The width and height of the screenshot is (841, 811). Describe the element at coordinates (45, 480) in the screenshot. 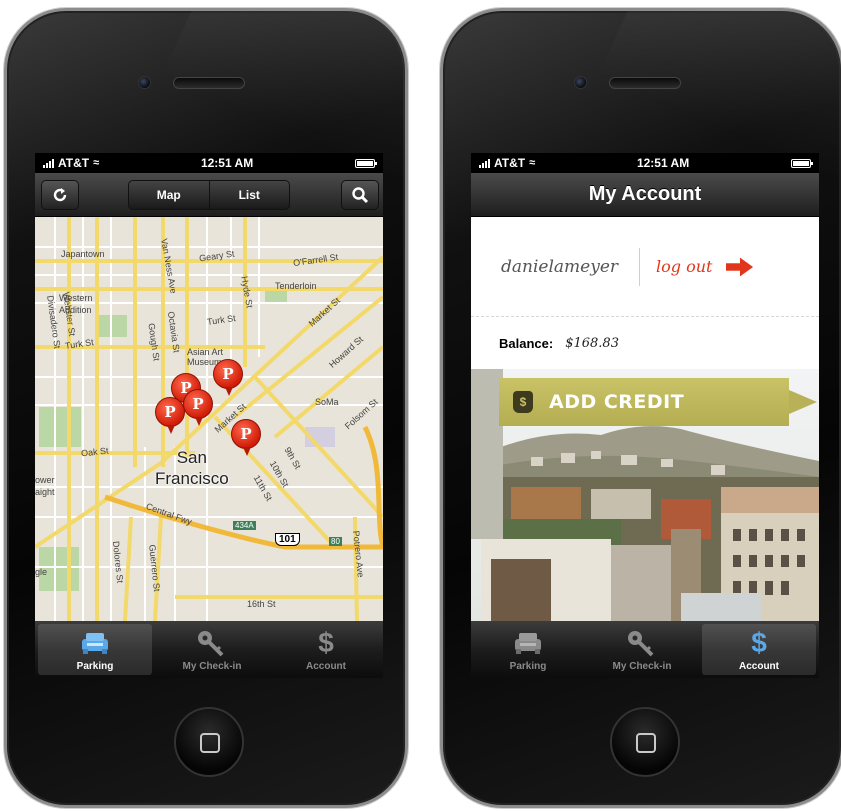

I see `label-lower: ower` at that location.